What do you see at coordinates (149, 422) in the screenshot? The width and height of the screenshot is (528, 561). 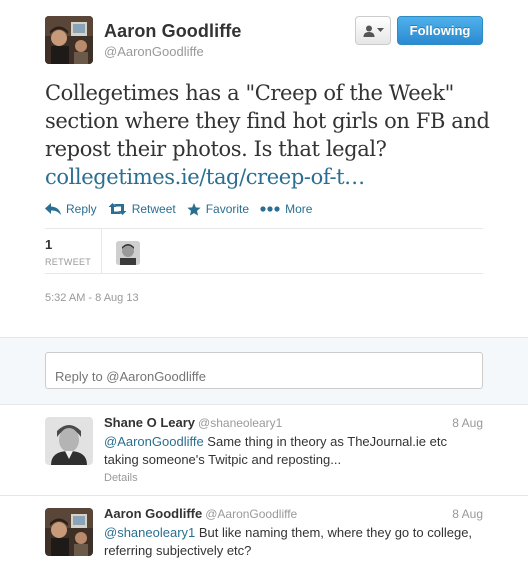 I see `reply-fullname: Shane O Leary` at bounding box center [149, 422].